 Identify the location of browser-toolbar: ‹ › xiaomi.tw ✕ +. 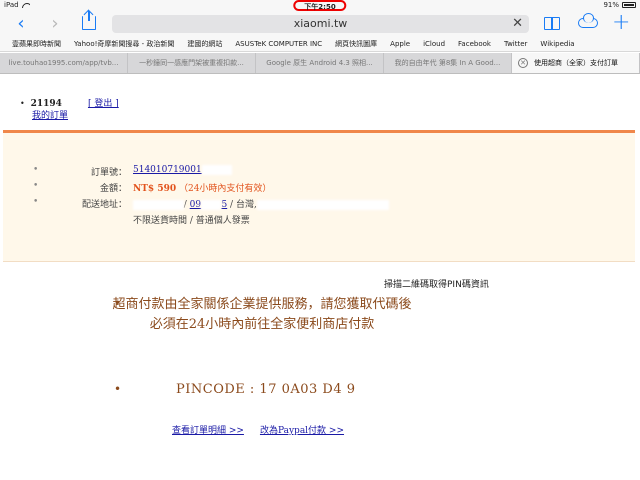
(320, 23).